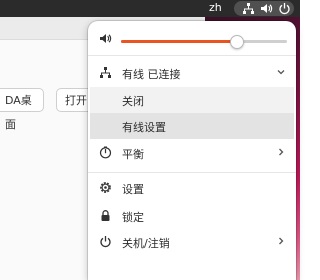 The image size is (320, 280). I want to click on system-tray-button, so click(264, 8).